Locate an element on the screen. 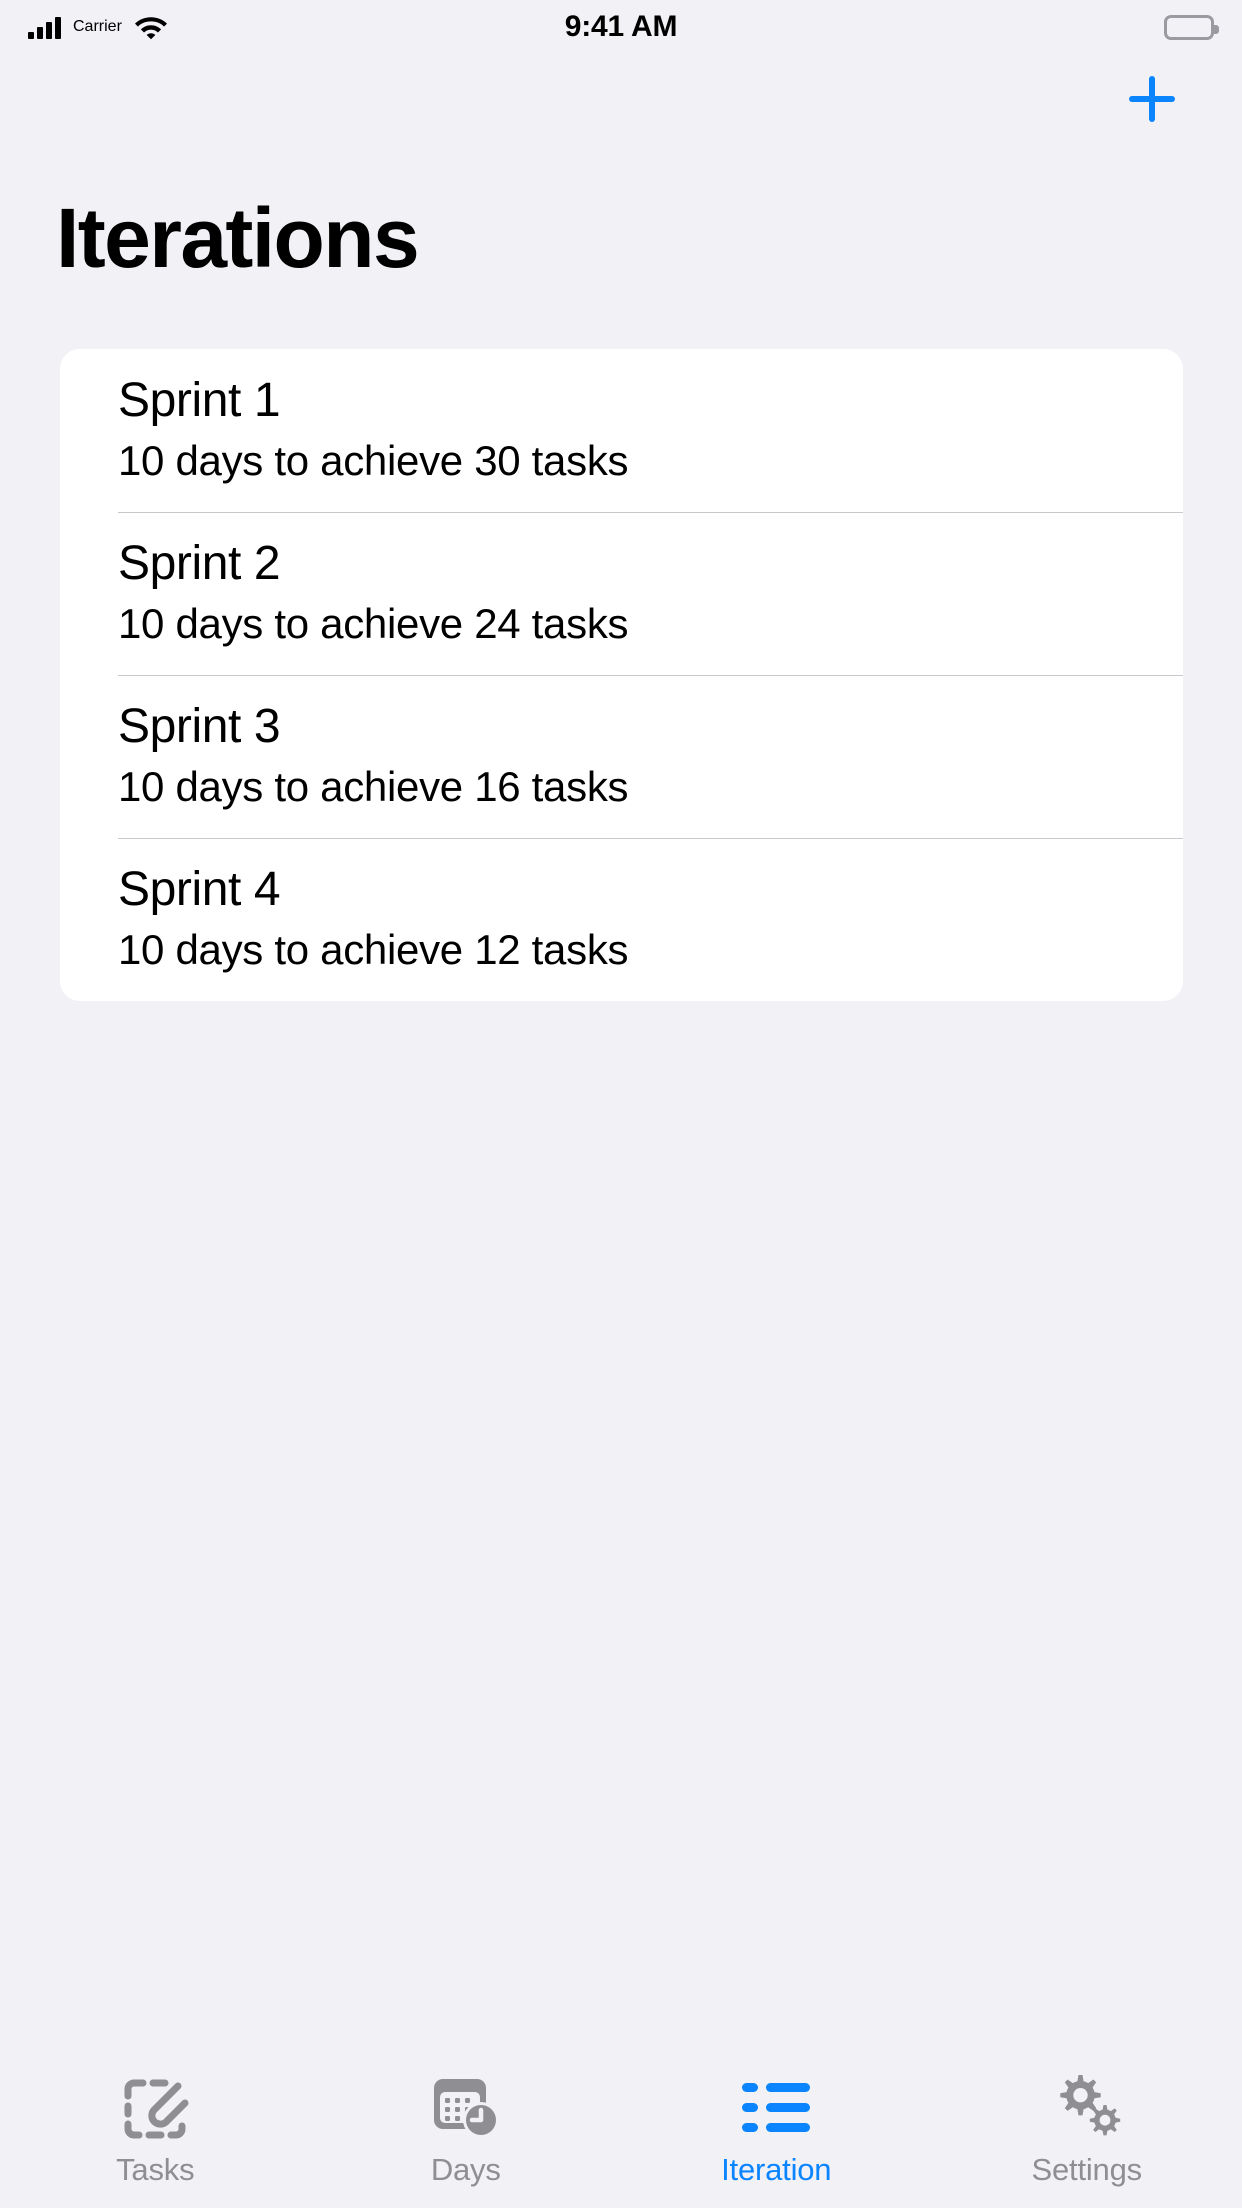 This screenshot has width=1242, height=2208. list-item-title: Sprint 4 is located at coordinates (199, 890).